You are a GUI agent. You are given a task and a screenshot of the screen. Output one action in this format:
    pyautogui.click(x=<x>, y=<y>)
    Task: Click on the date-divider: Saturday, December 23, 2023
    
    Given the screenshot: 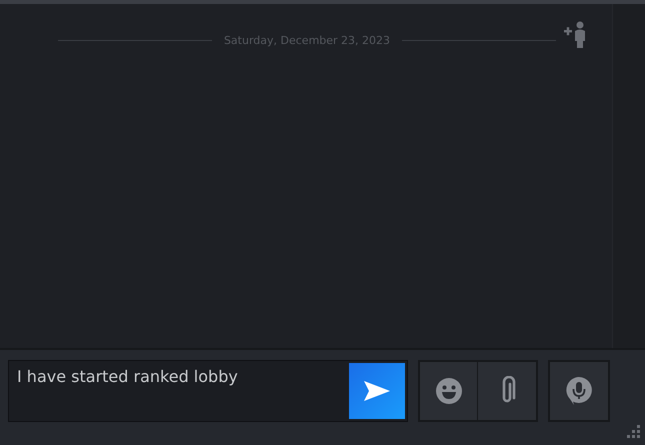 What is the action you would take?
    pyautogui.click(x=307, y=40)
    